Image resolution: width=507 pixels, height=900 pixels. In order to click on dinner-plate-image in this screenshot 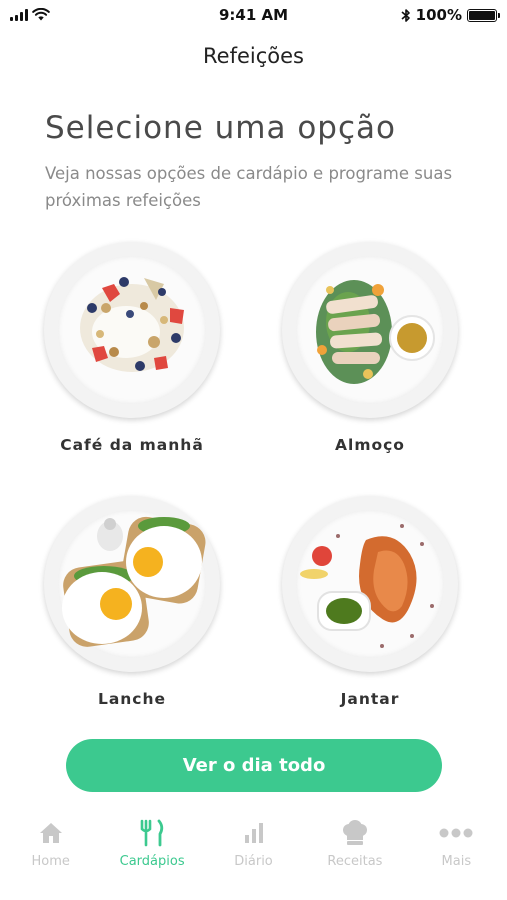, I will do `click(370, 584)`.